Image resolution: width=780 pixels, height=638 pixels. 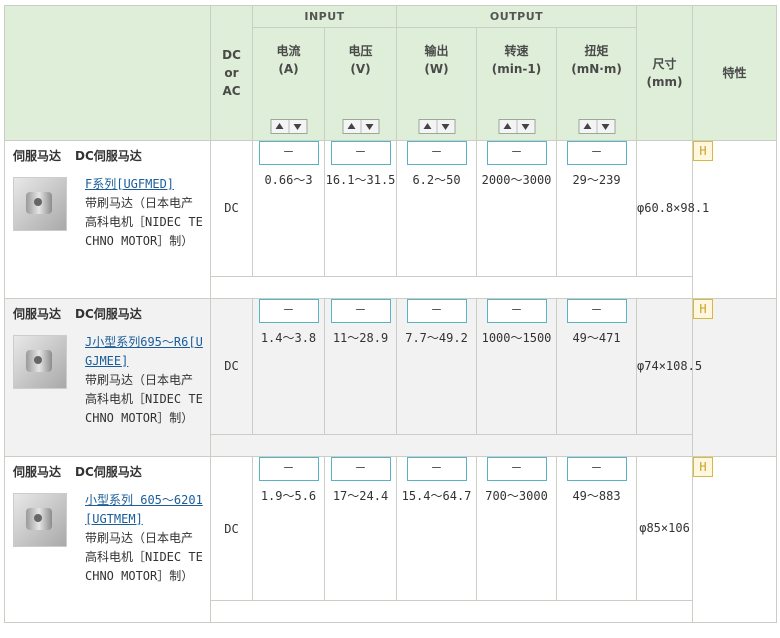 What do you see at coordinates (735, 73) in the screenshot?
I see `header-feature: 特性` at bounding box center [735, 73].